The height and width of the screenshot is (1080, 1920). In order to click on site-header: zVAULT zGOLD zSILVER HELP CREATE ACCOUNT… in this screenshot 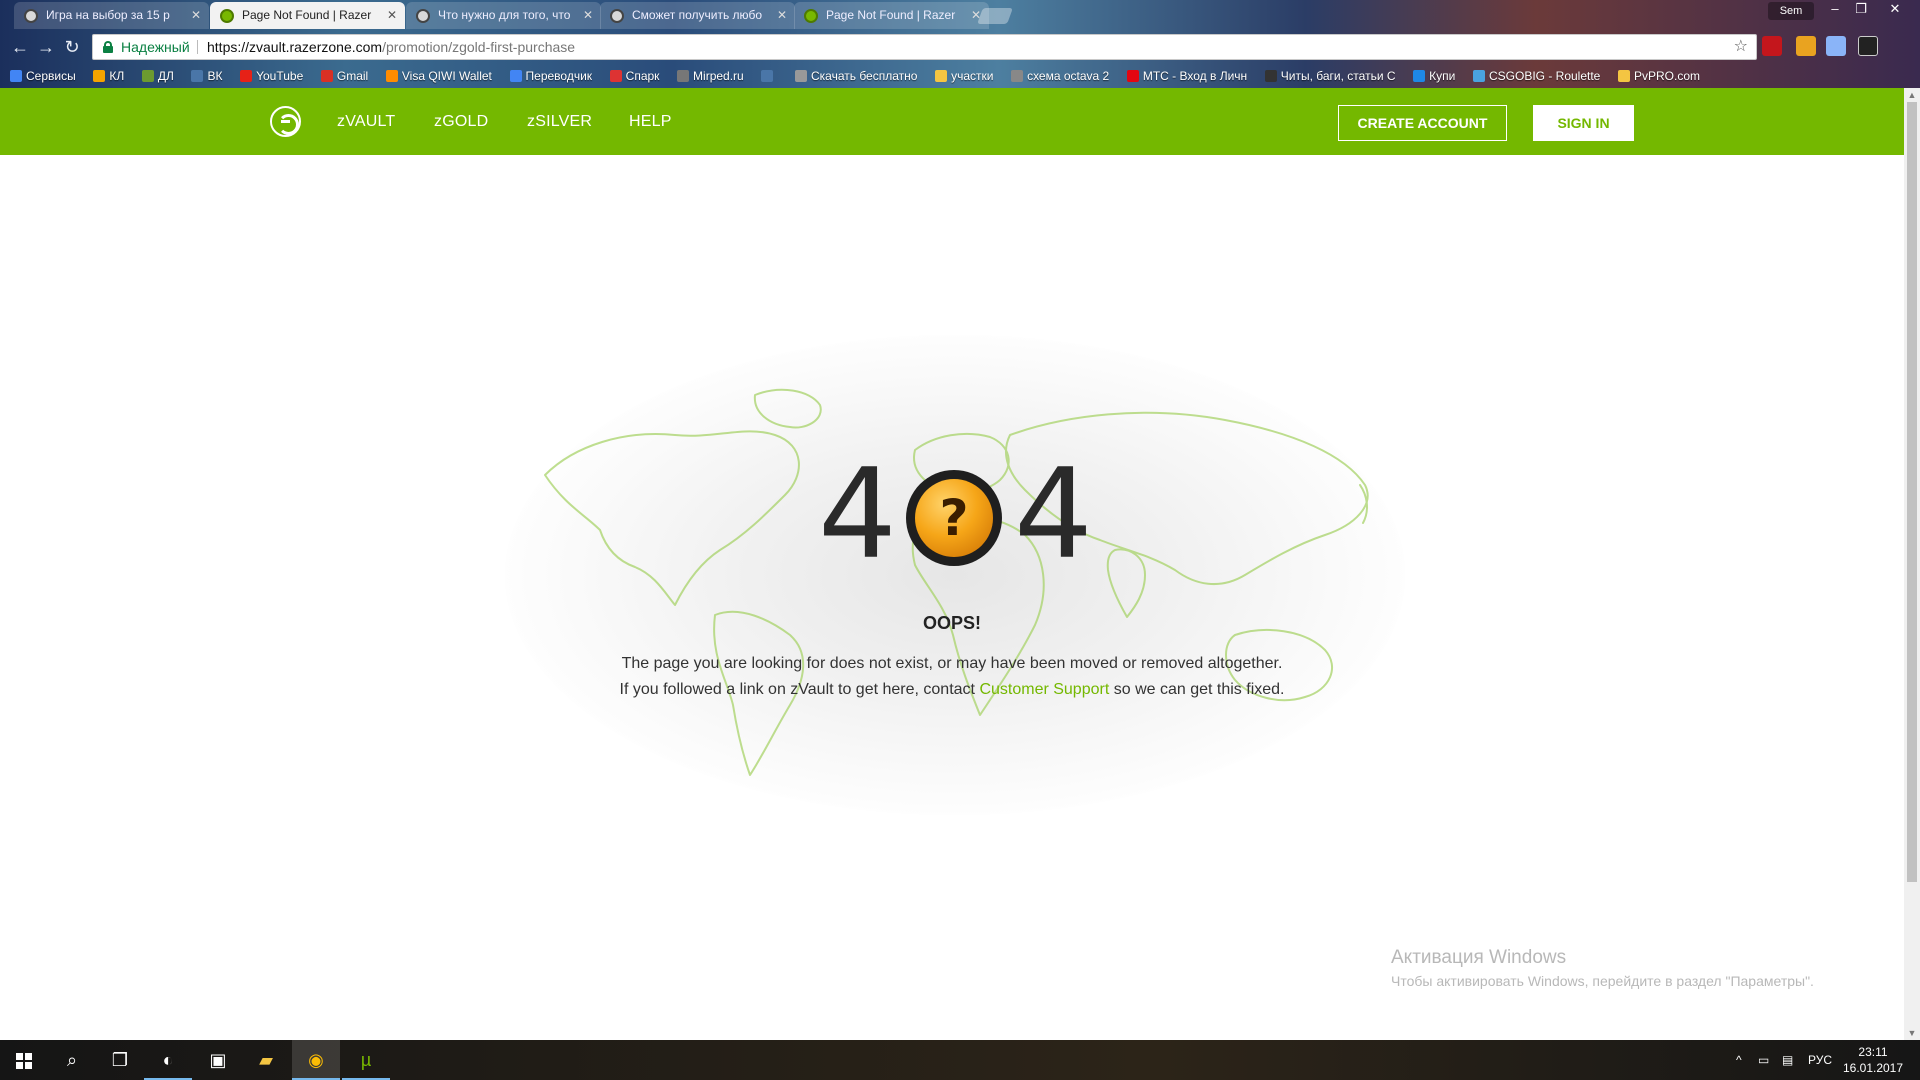, I will do `click(952, 121)`.